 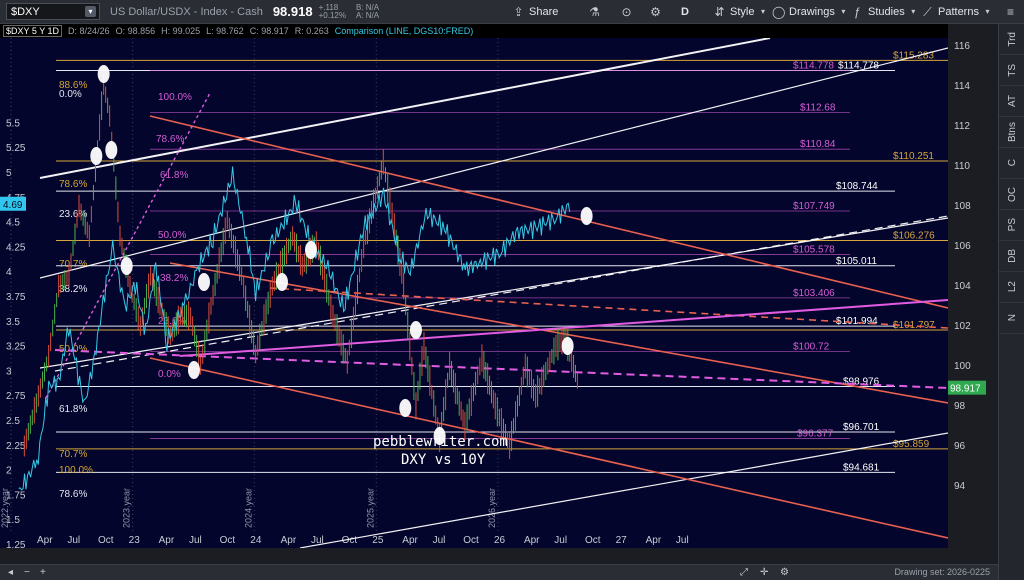 What do you see at coordinates (960, 486) in the screenshot?
I see `price-tick-label: 94` at bounding box center [960, 486].